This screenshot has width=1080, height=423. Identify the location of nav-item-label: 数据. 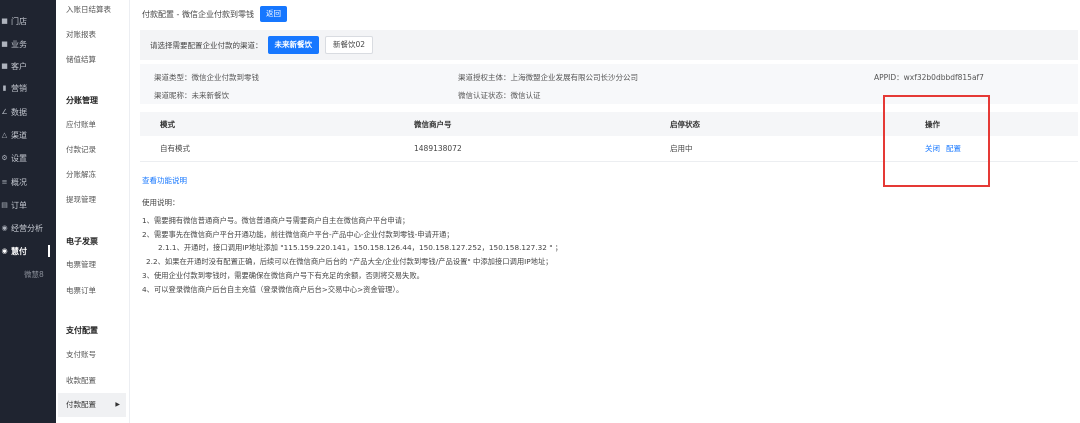
(19, 112).